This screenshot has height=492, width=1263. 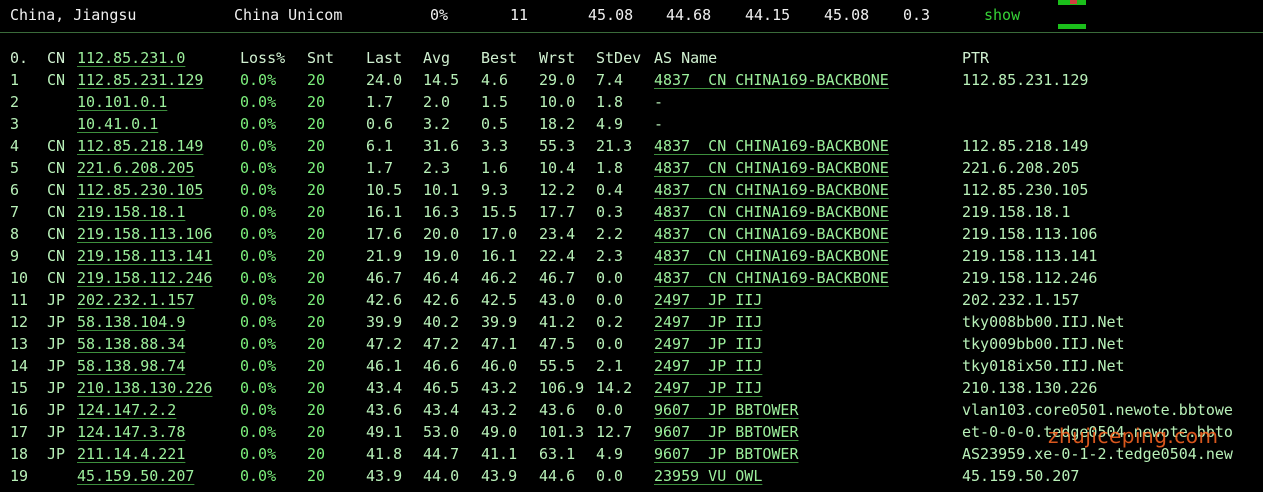 I want to click on hop-host: 112.85.218.149, so click(x=140, y=146).